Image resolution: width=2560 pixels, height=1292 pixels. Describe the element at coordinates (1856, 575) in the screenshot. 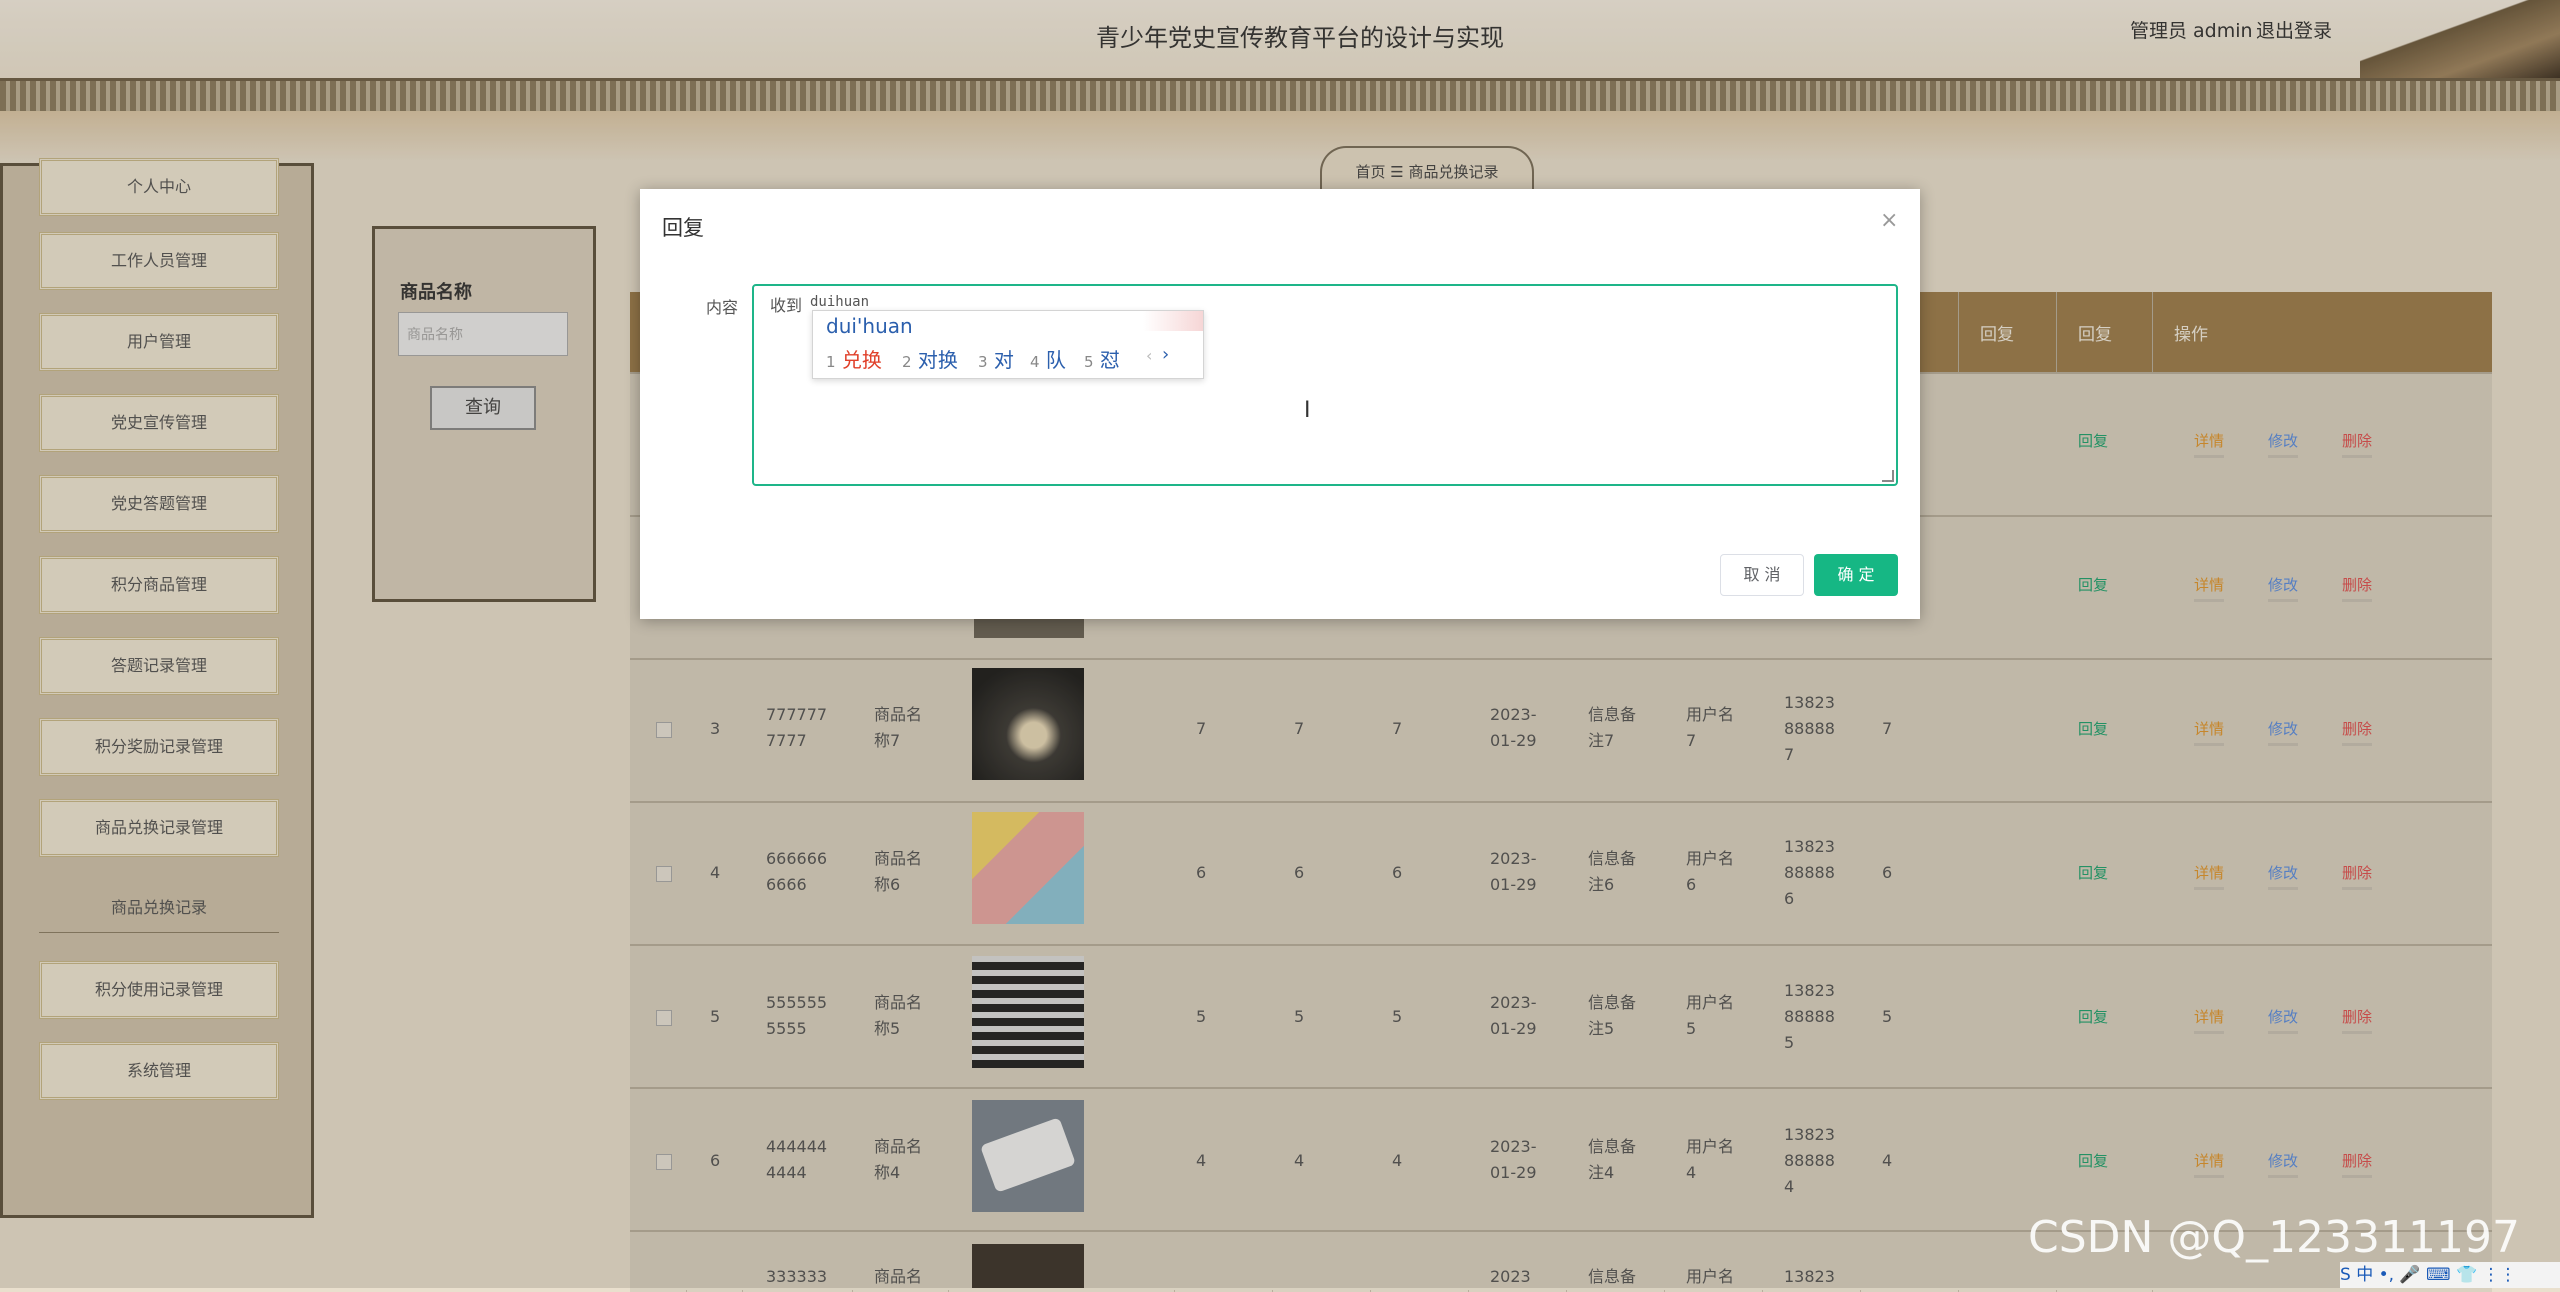

I see `confirm-button: 确 定` at that location.